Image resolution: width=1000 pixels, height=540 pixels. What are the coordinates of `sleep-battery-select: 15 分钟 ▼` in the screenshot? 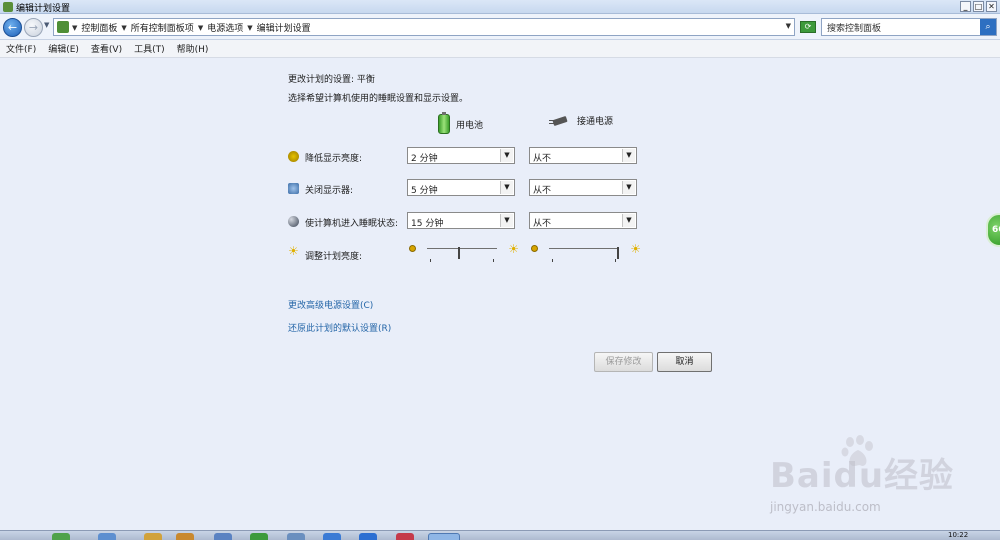 It's located at (461, 220).